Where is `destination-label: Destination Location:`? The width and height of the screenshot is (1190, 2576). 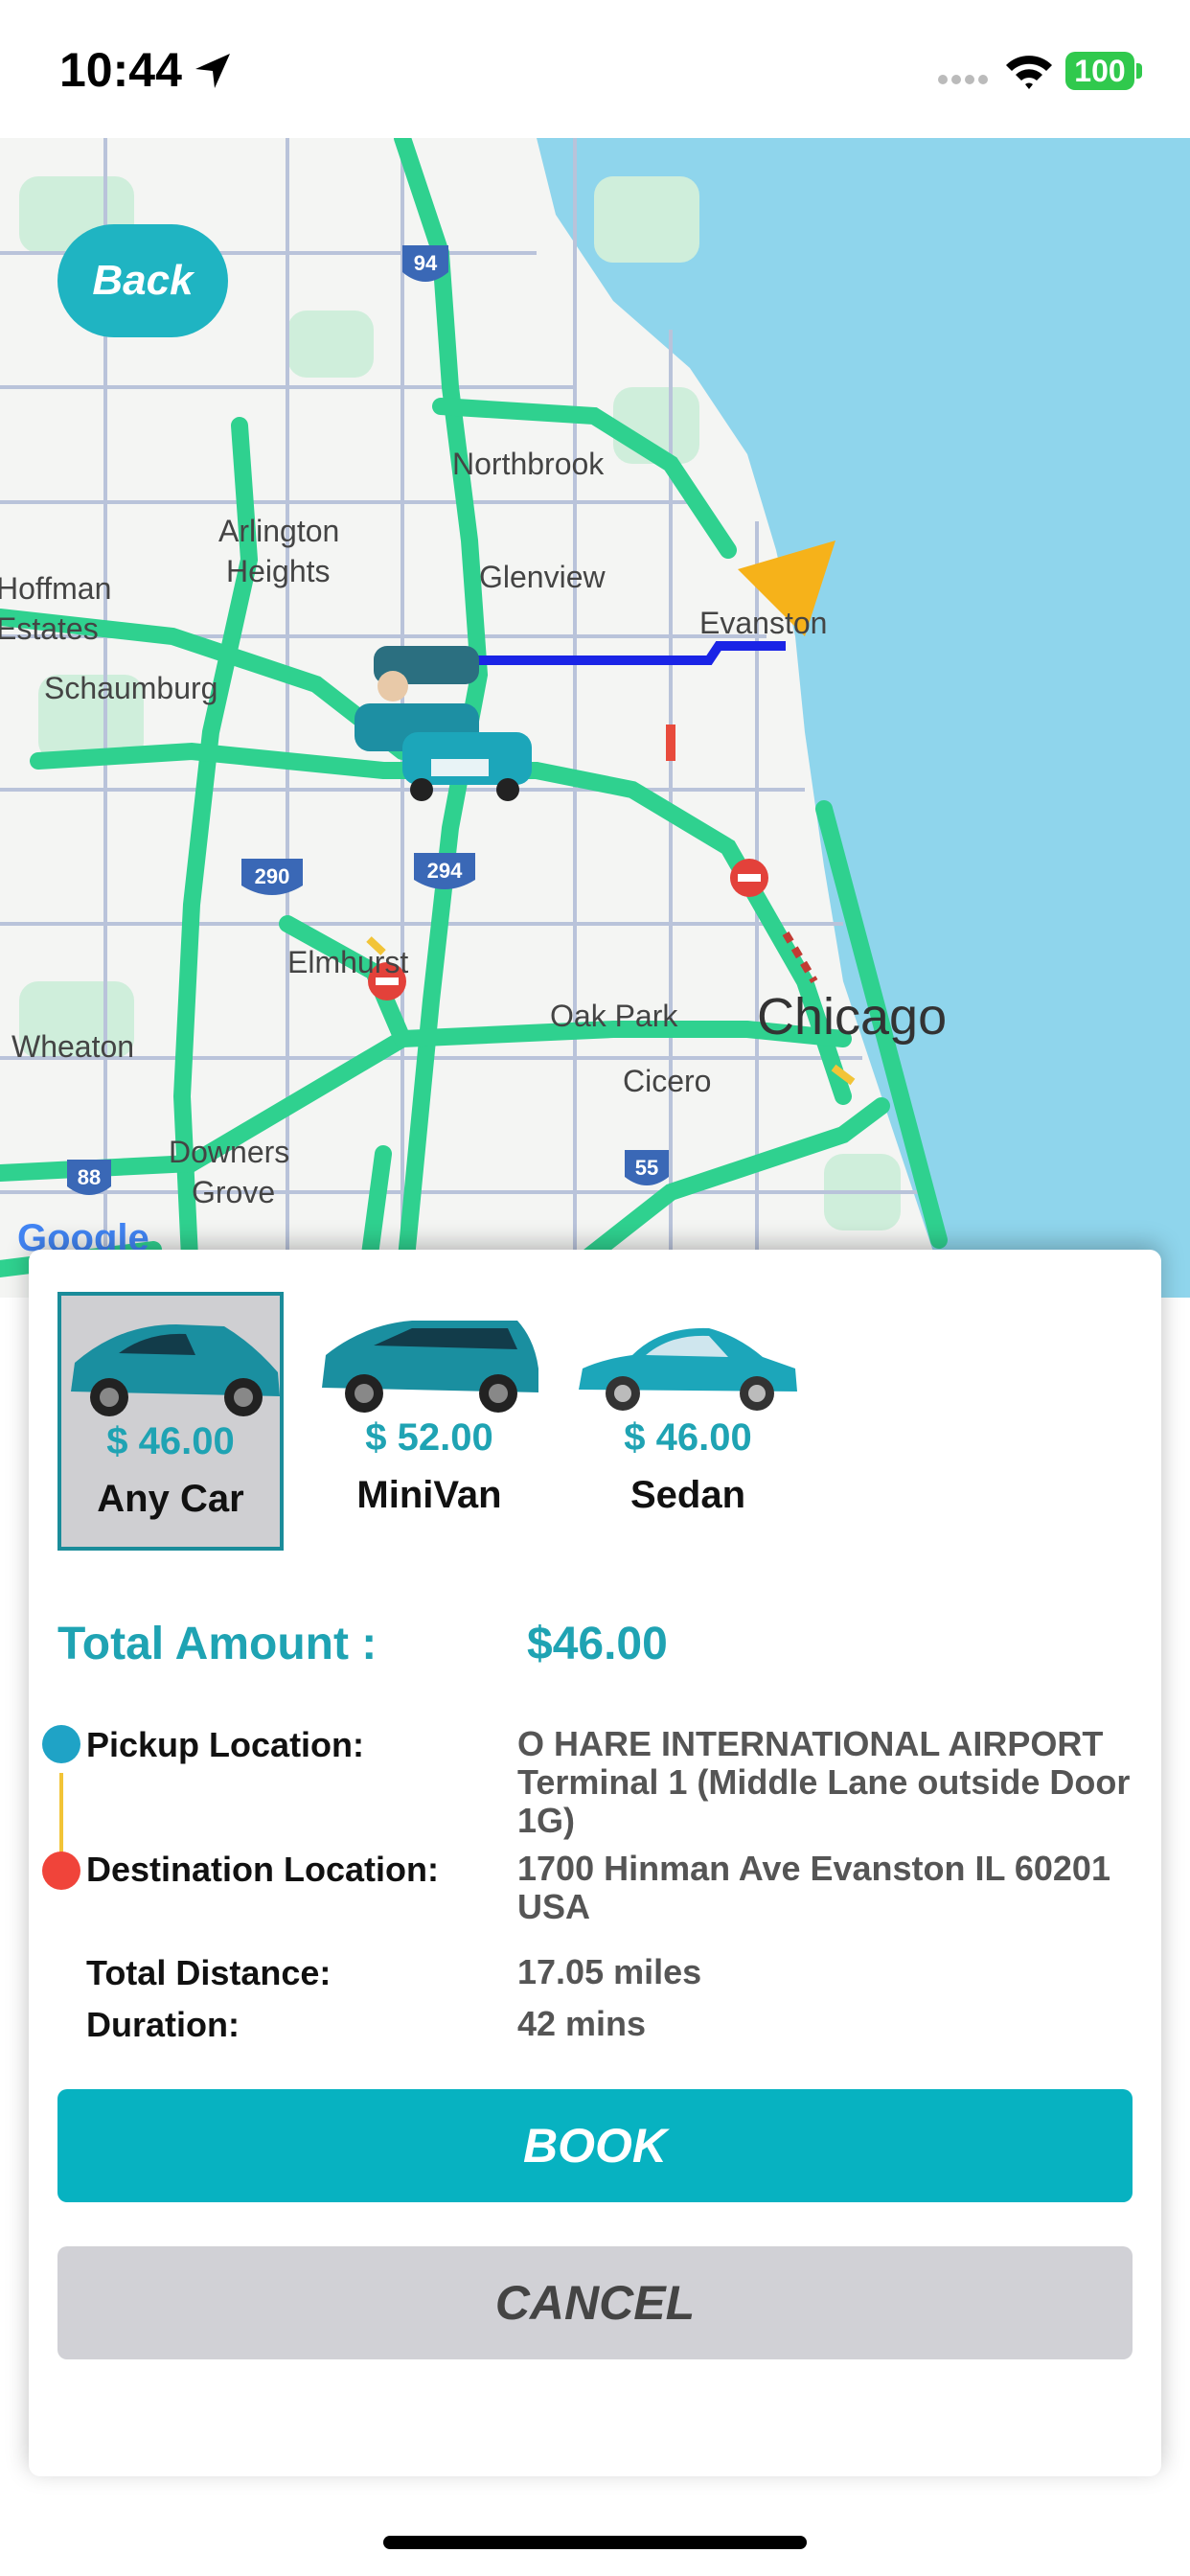 destination-label: Destination Location: is located at coordinates (263, 1869).